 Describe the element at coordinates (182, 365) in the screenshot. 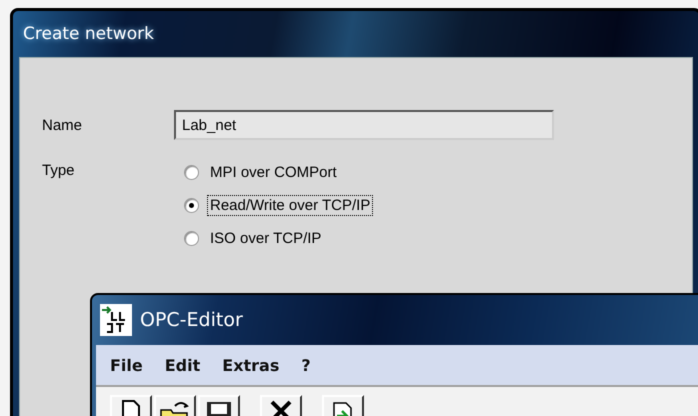

I see `menu-item: Edit` at that location.